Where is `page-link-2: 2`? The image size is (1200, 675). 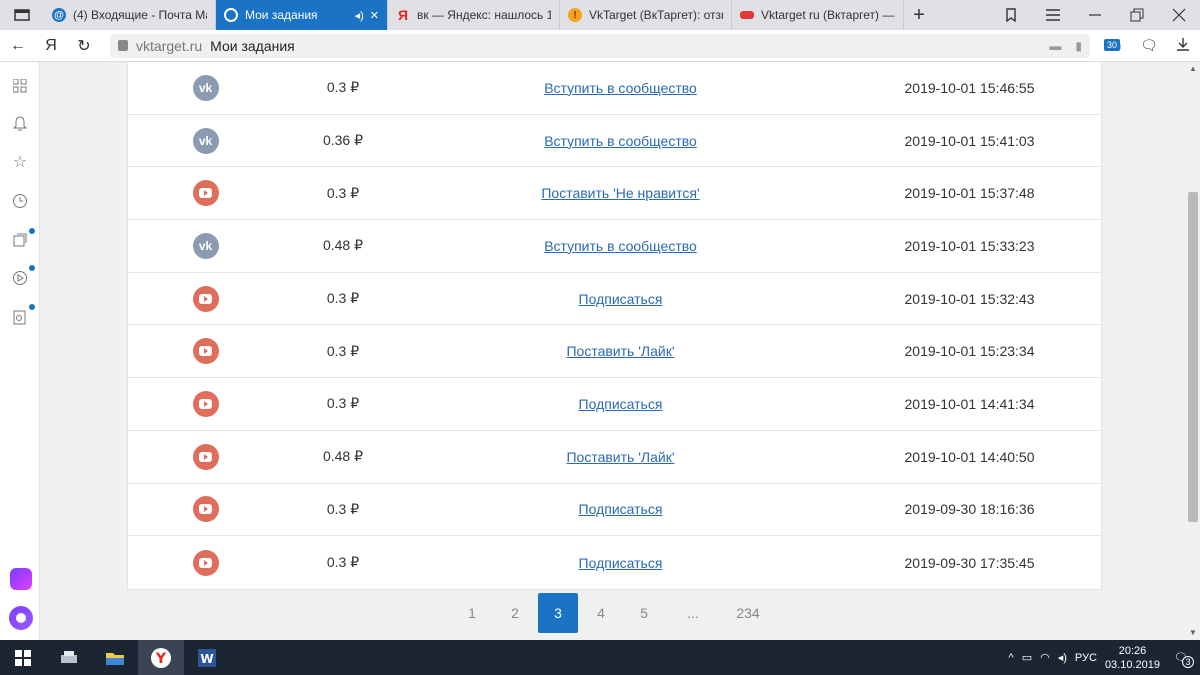 page-link-2: 2 is located at coordinates (515, 613).